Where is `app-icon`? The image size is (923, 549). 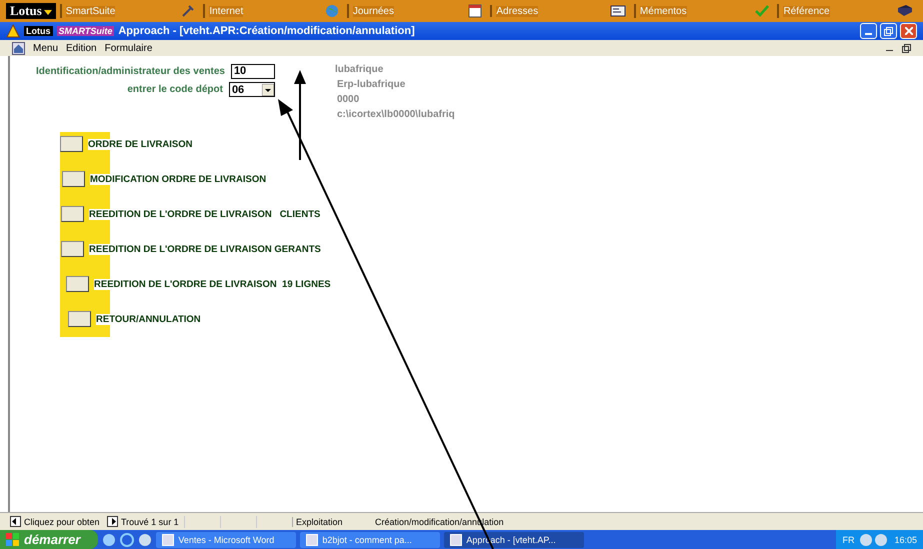 app-icon is located at coordinates (13, 31).